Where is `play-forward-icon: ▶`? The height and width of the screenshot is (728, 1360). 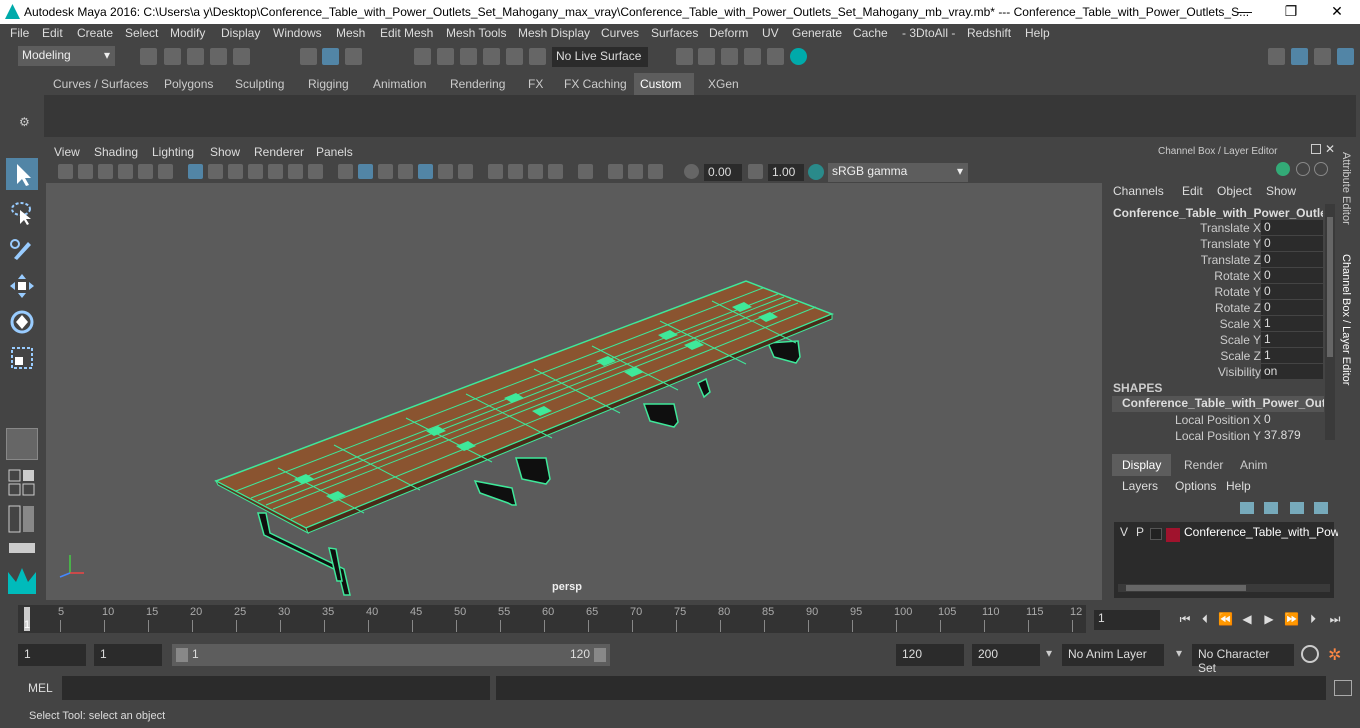 play-forward-icon: ▶ is located at coordinates (1269, 619).